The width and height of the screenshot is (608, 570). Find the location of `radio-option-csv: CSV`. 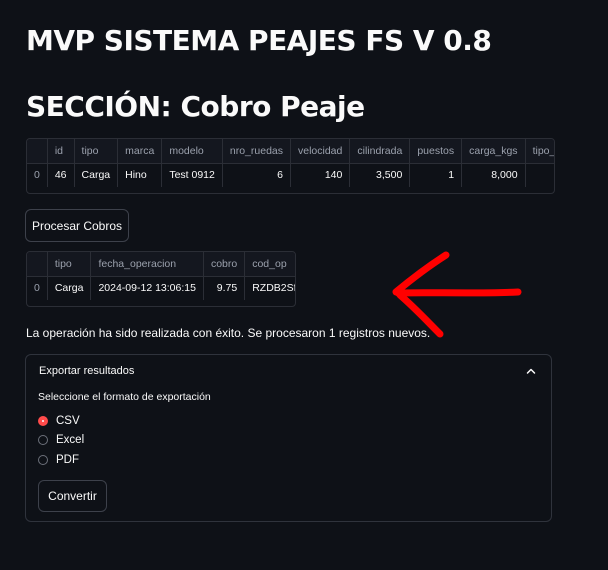

radio-option-csv: CSV is located at coordinates (59, 421).